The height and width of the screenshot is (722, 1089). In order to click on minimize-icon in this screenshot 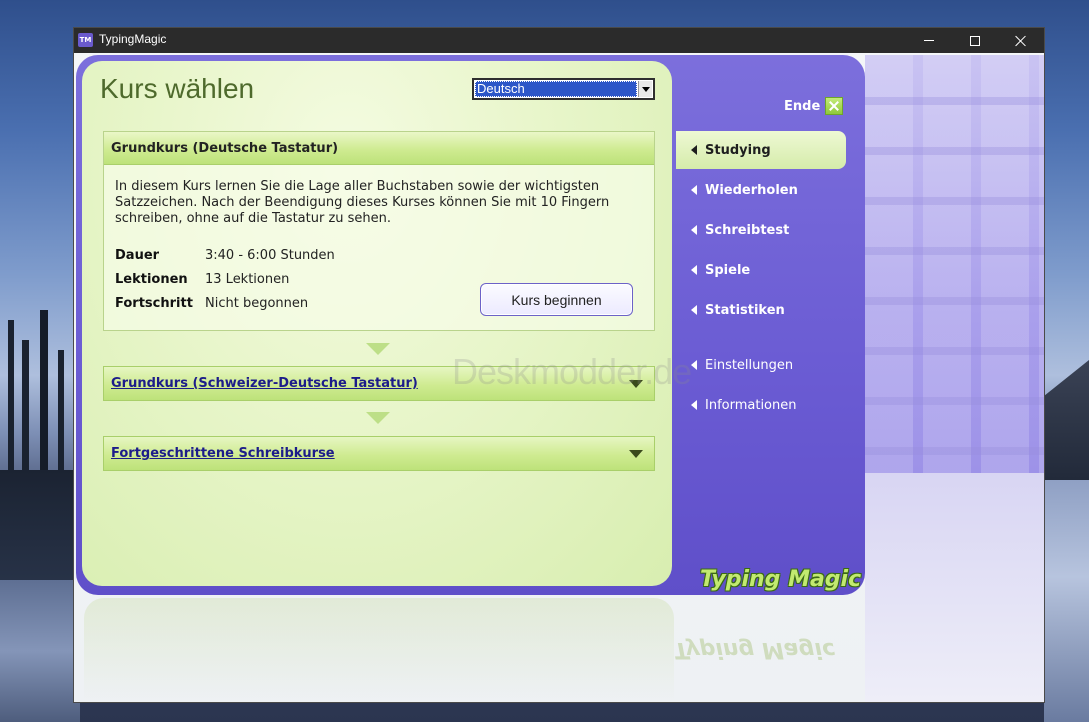, I will do `click(929, 40)`.